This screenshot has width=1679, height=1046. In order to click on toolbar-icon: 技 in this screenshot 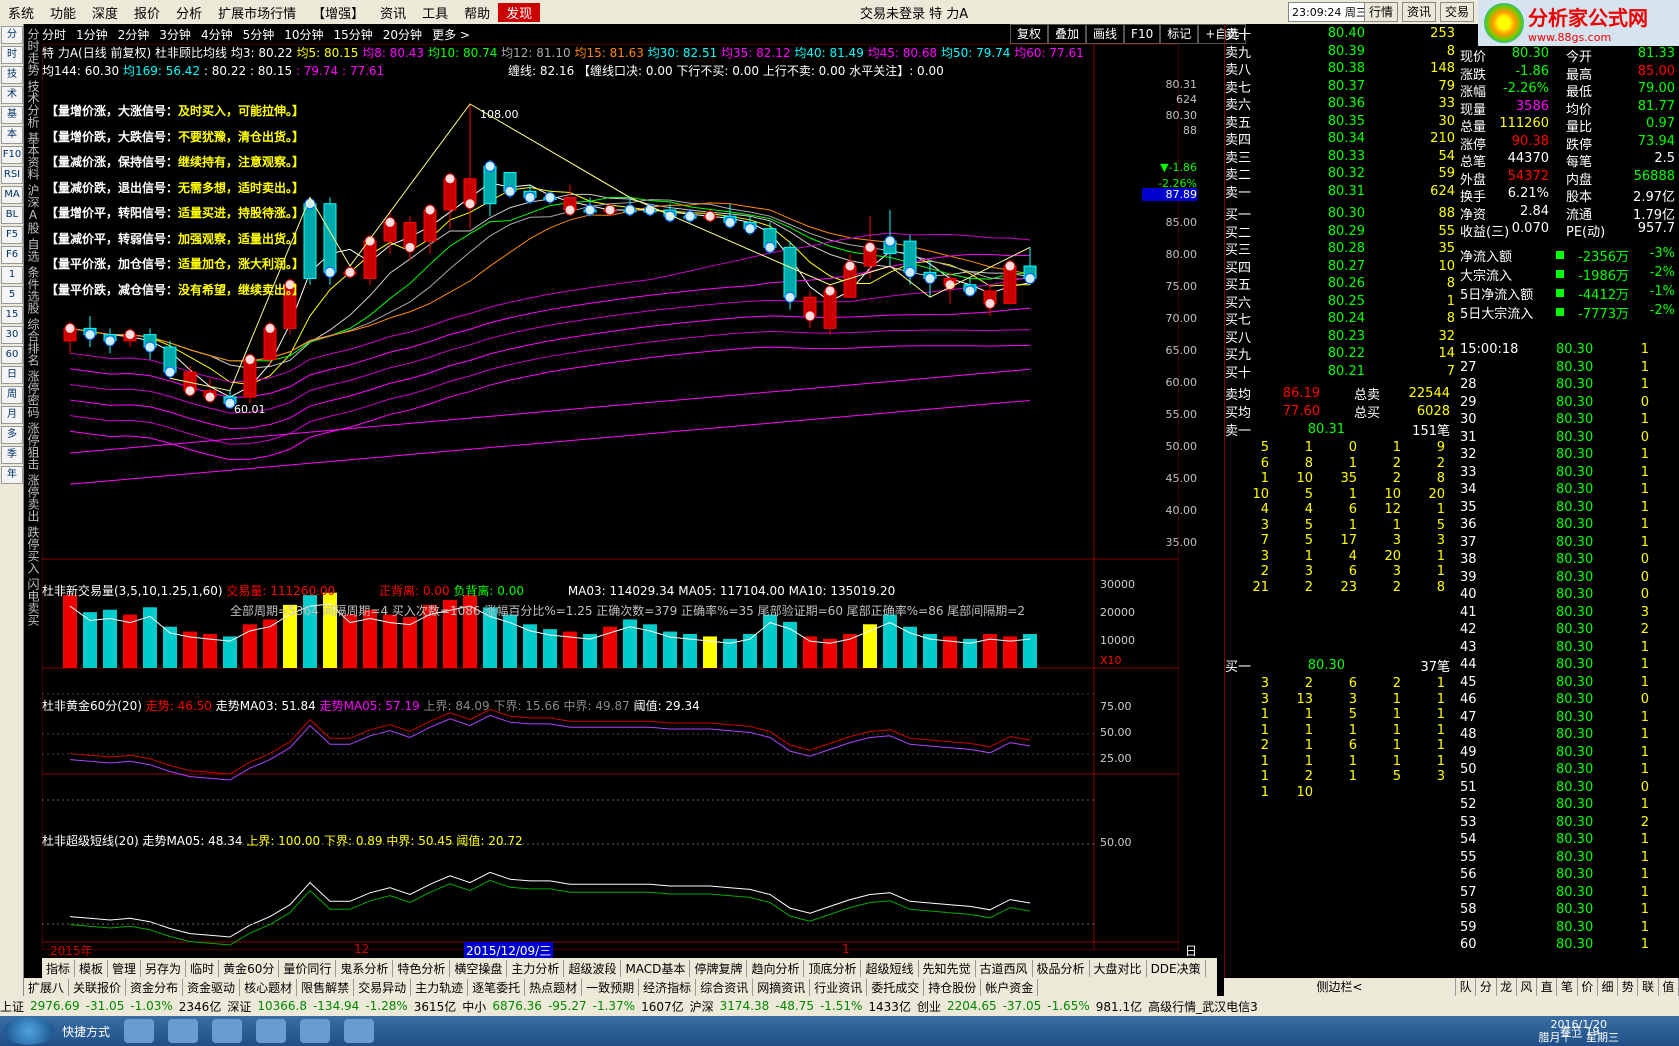, I will do `click(12, 75)`.